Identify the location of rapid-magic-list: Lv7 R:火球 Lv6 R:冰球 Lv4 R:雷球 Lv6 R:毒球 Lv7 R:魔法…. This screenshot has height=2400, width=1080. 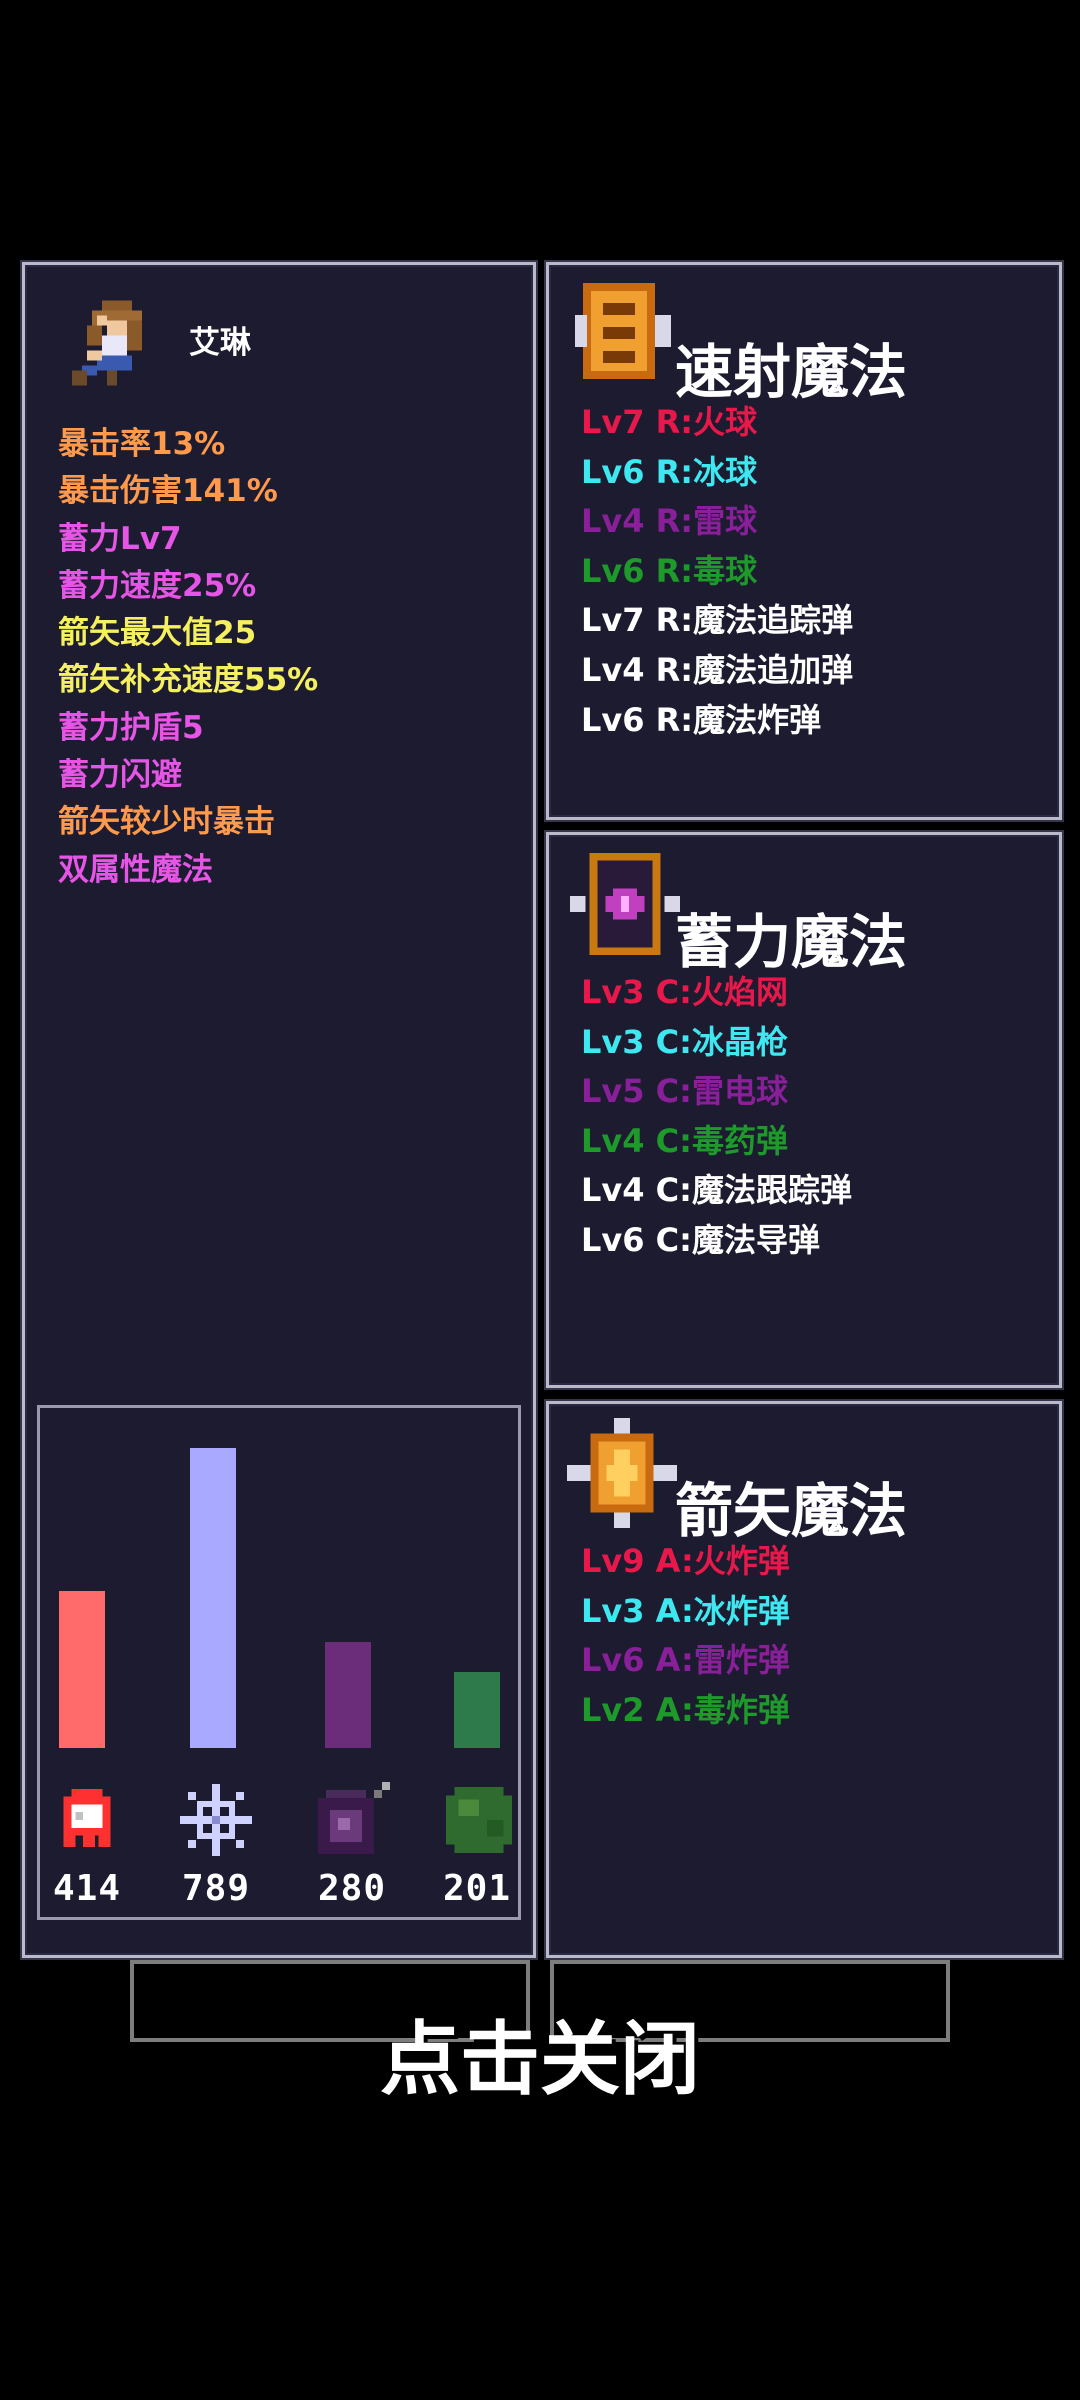
(717, 571).